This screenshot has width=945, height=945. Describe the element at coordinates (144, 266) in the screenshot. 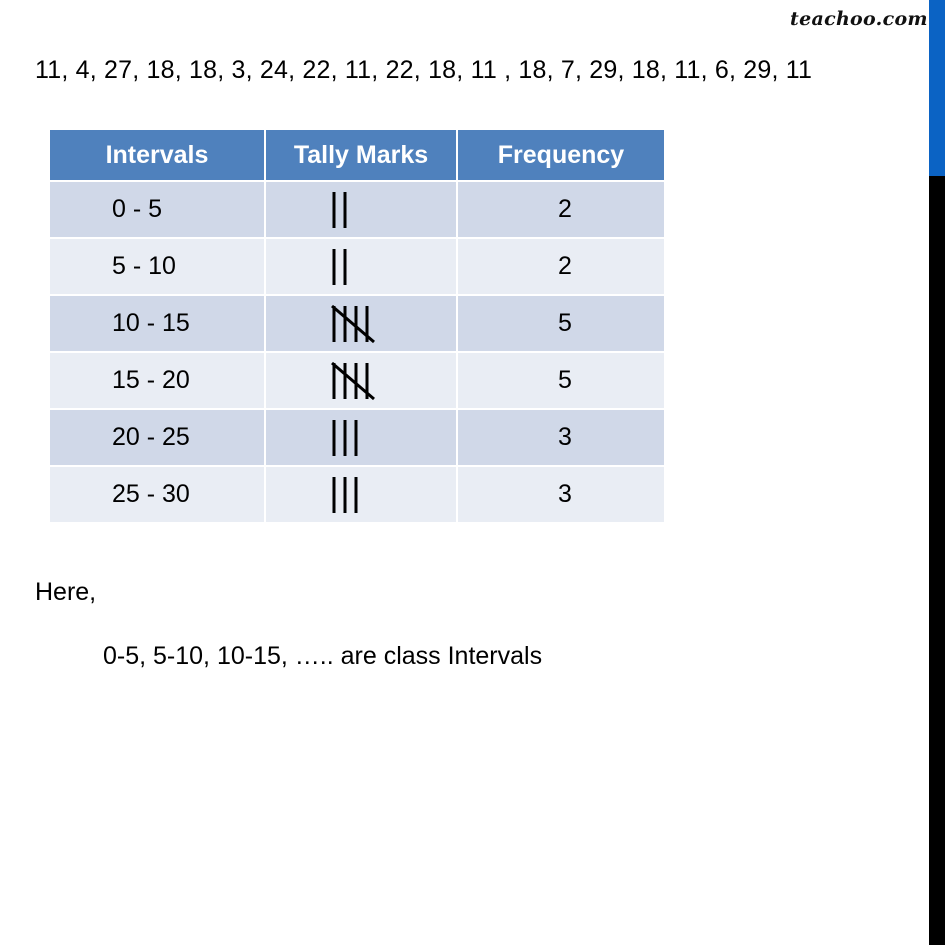

I see `interval-text: 5 - 10` at that location.